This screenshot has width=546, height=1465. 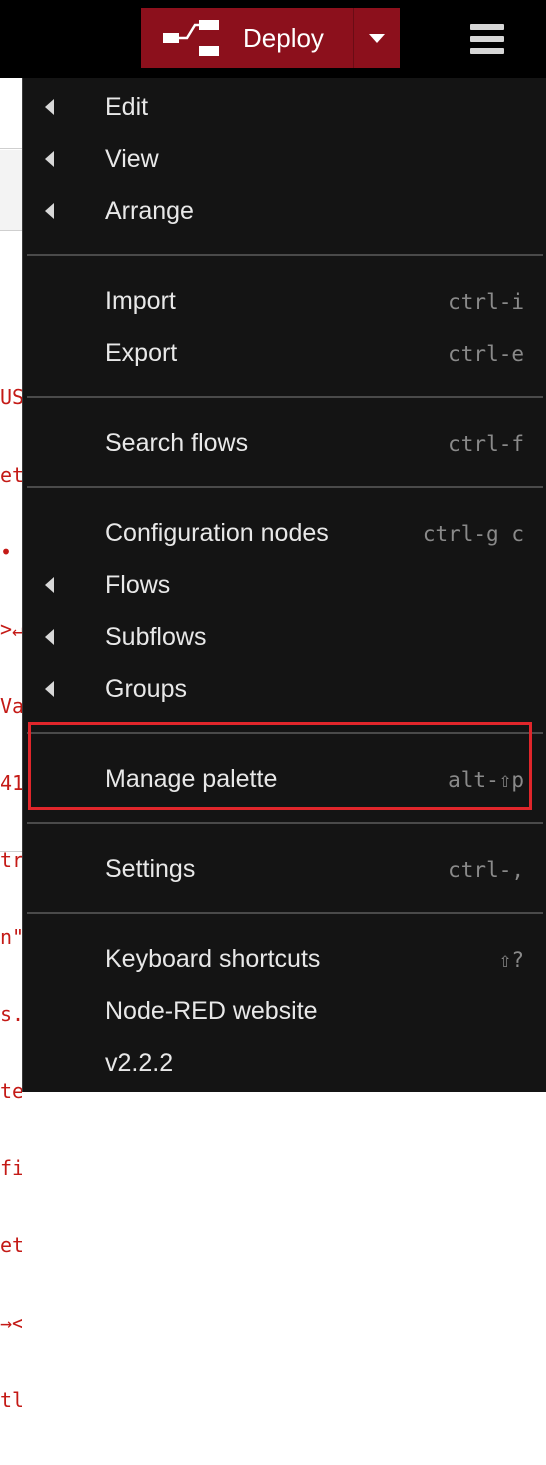 I want to click on menu-item-configuration-nodes: Configuration nodes ctrl-g c, so click(x=284, y=533).